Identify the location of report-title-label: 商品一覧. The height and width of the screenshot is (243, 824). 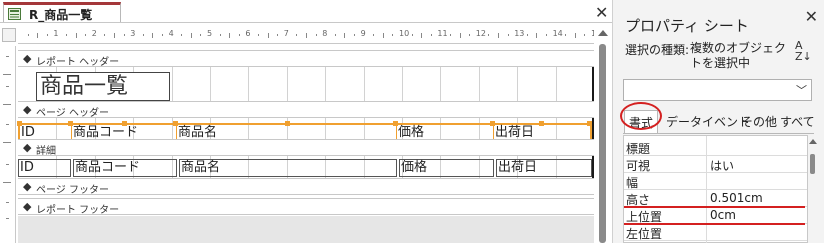
(103, 86).